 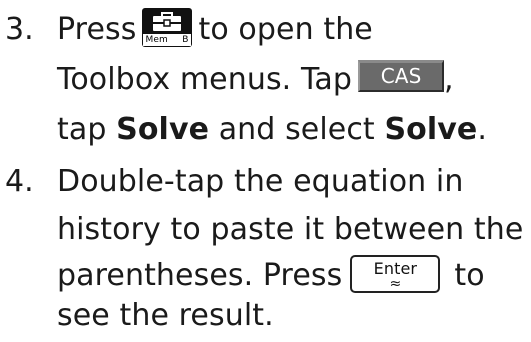 What do you see at coordinates (449, 79) in the screenshot?
I see `step-3-comma: ,` at bounding box center [449, 79].